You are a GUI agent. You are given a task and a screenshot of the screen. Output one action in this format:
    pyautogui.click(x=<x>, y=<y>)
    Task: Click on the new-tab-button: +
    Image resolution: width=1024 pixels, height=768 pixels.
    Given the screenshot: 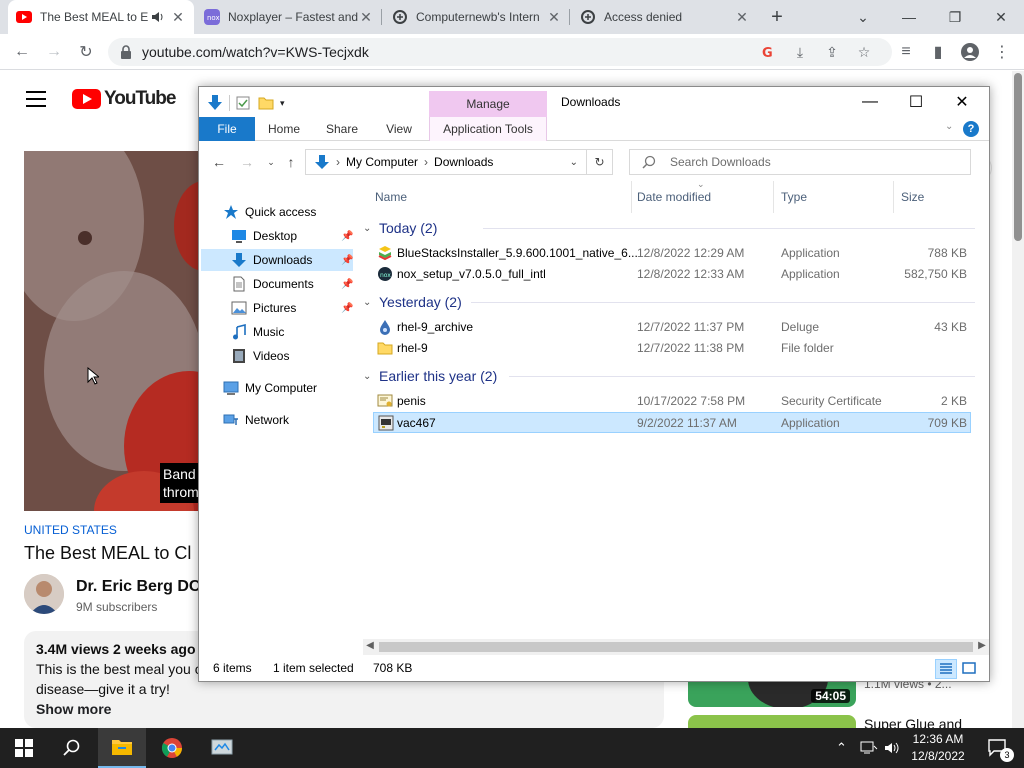 What is the action you would take?
    pyautogui.click(x=777, y=17)
    